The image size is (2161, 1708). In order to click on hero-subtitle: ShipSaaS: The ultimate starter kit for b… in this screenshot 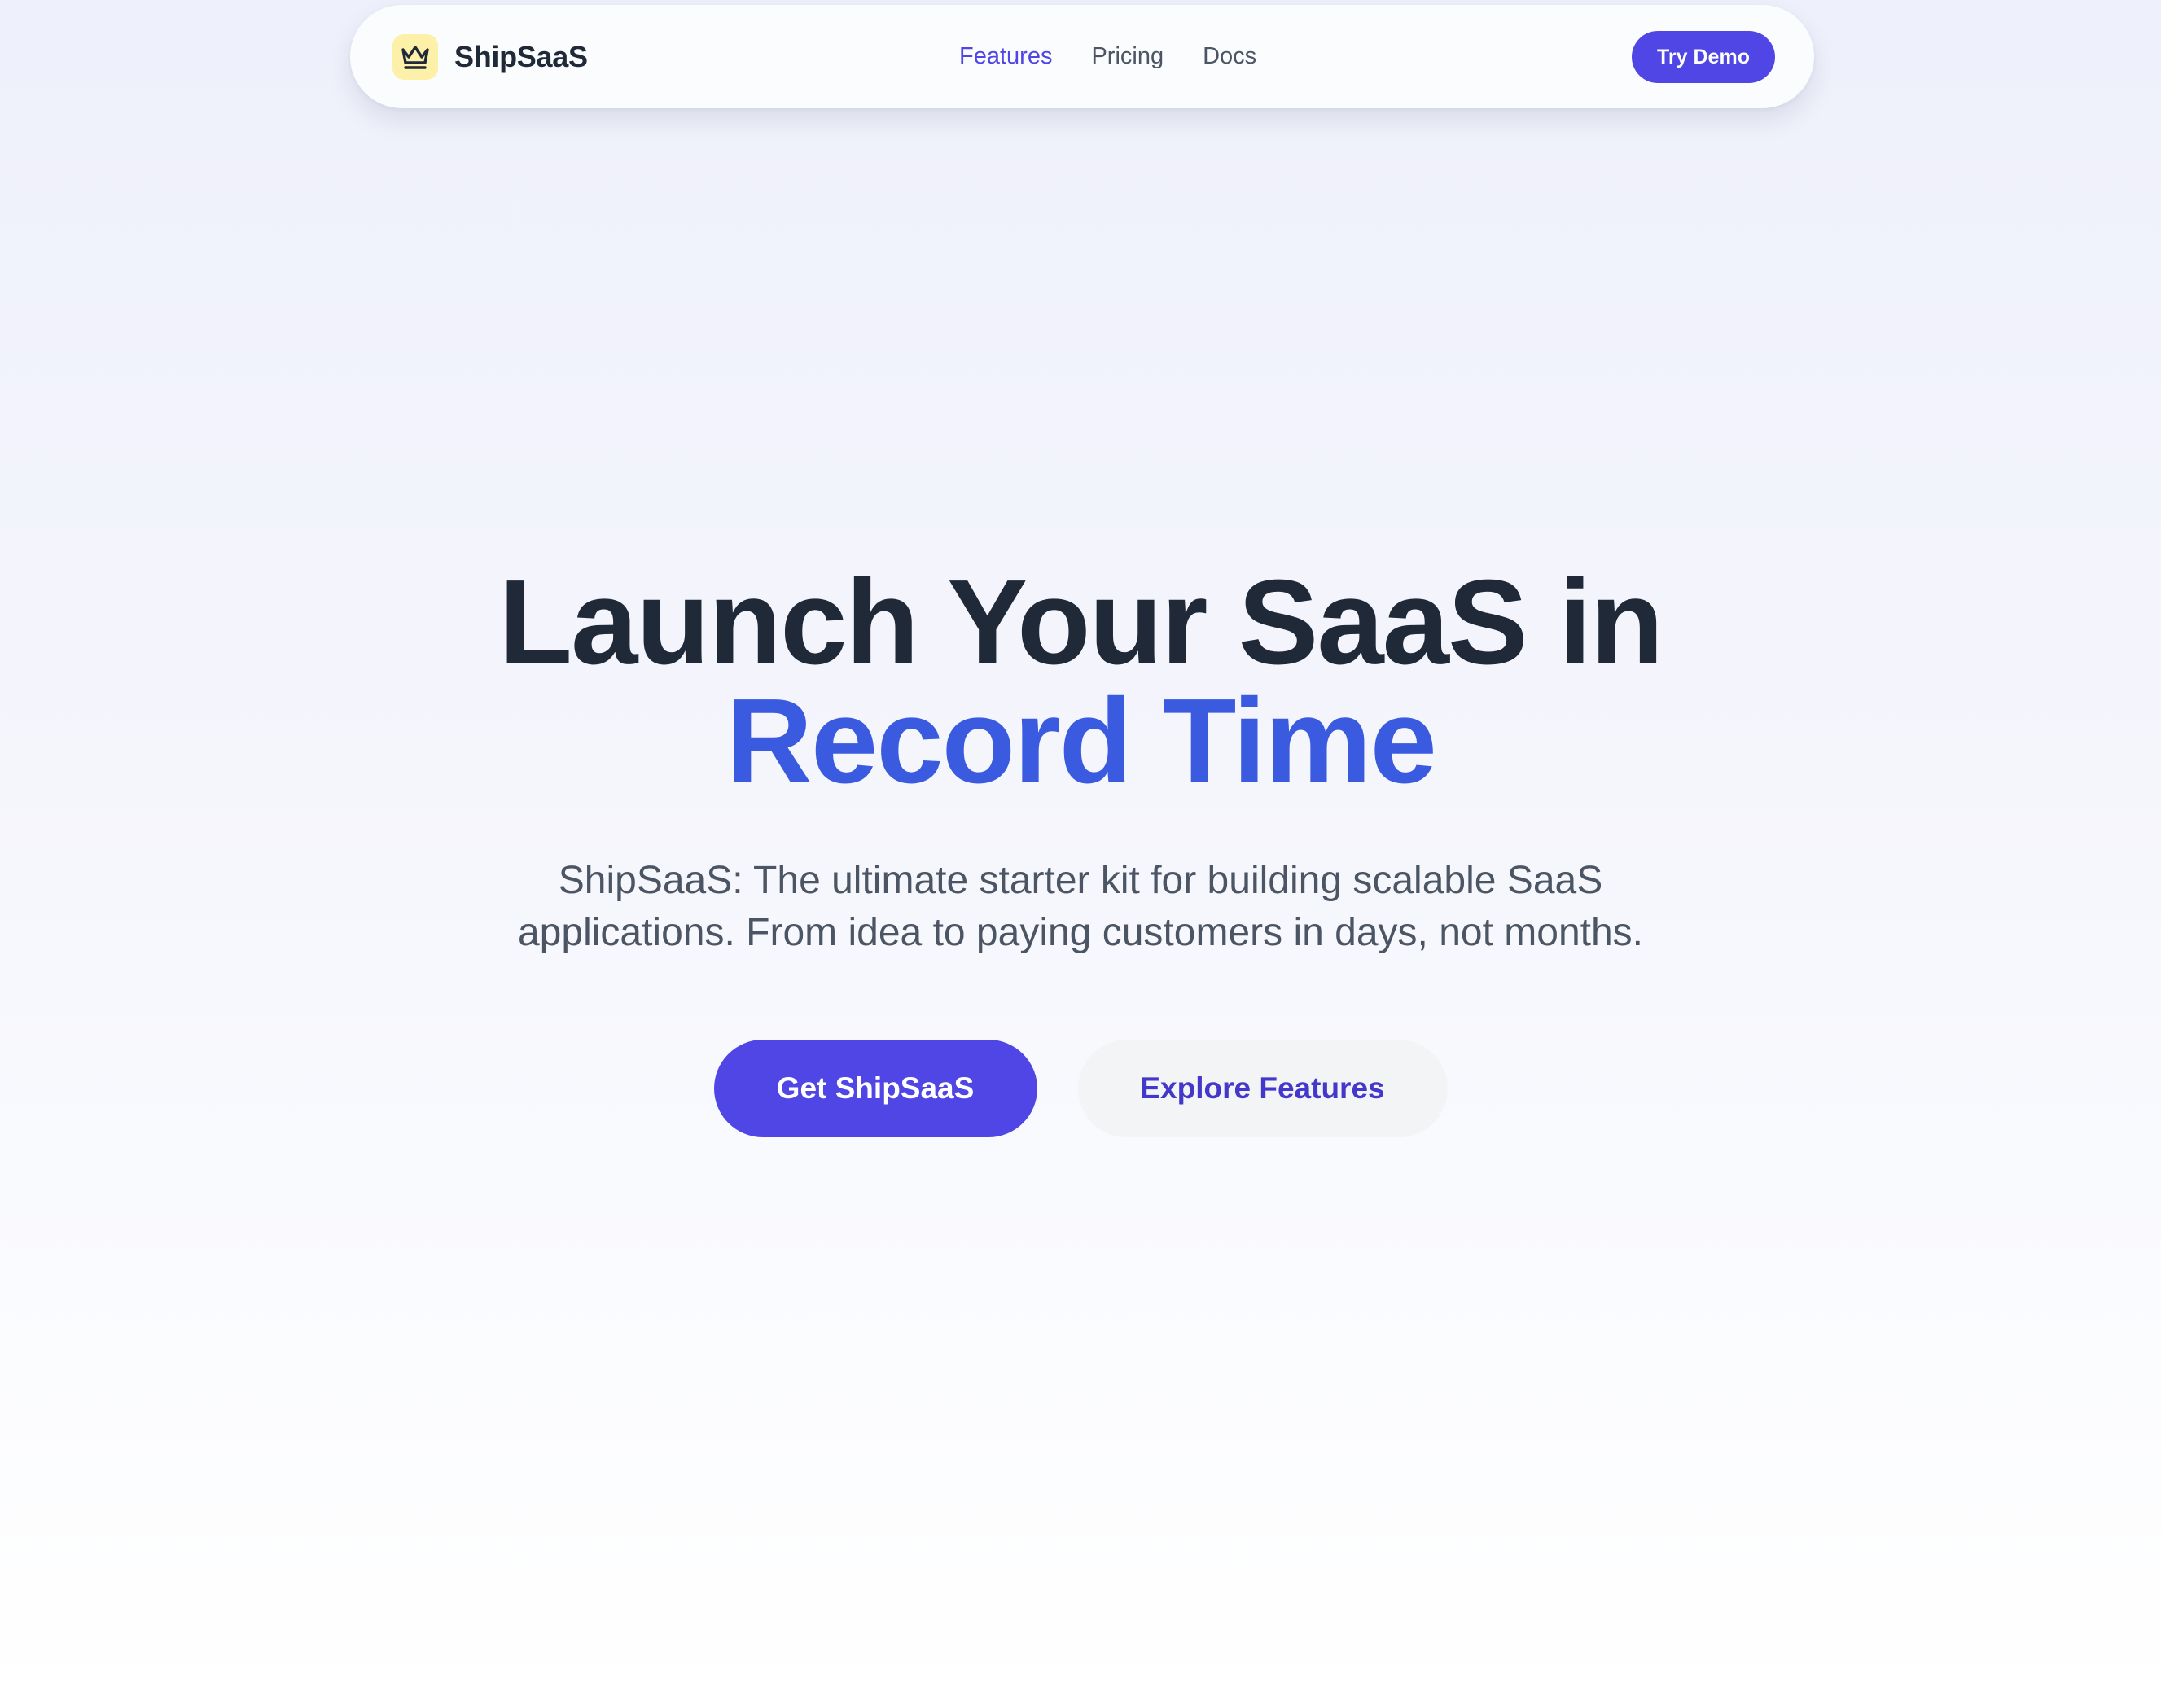, I will do `click(1080, 907)`.